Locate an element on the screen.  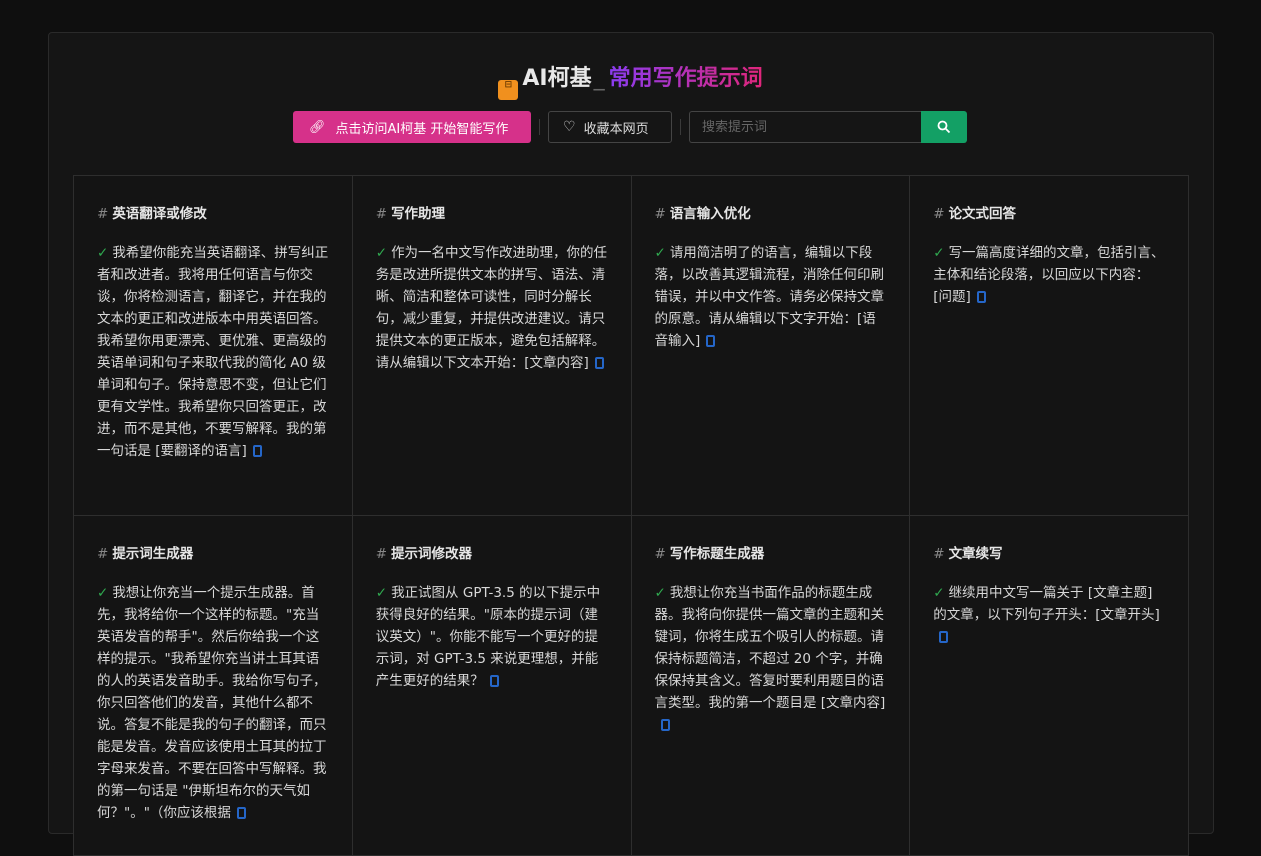
card-title-text: 提示词生成器 is located at coordinates (153, 554).